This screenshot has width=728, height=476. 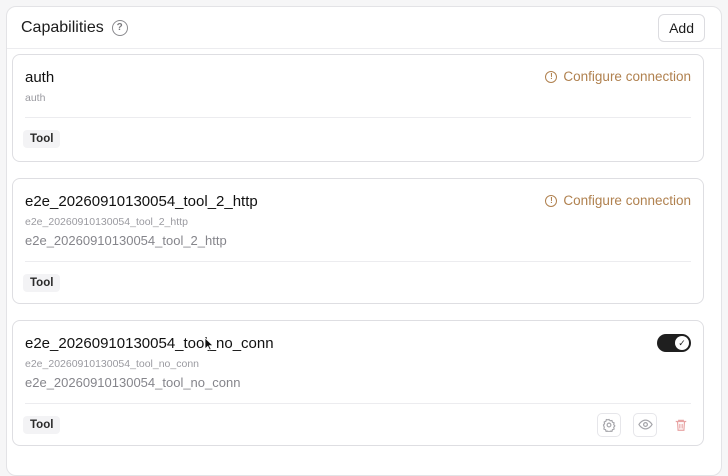 What do you see at coordinates (149, 343) in the screenshot?
I see `capability-title: e2e_20260910130054_tool_no_conn` at bounding box center [149, 343].